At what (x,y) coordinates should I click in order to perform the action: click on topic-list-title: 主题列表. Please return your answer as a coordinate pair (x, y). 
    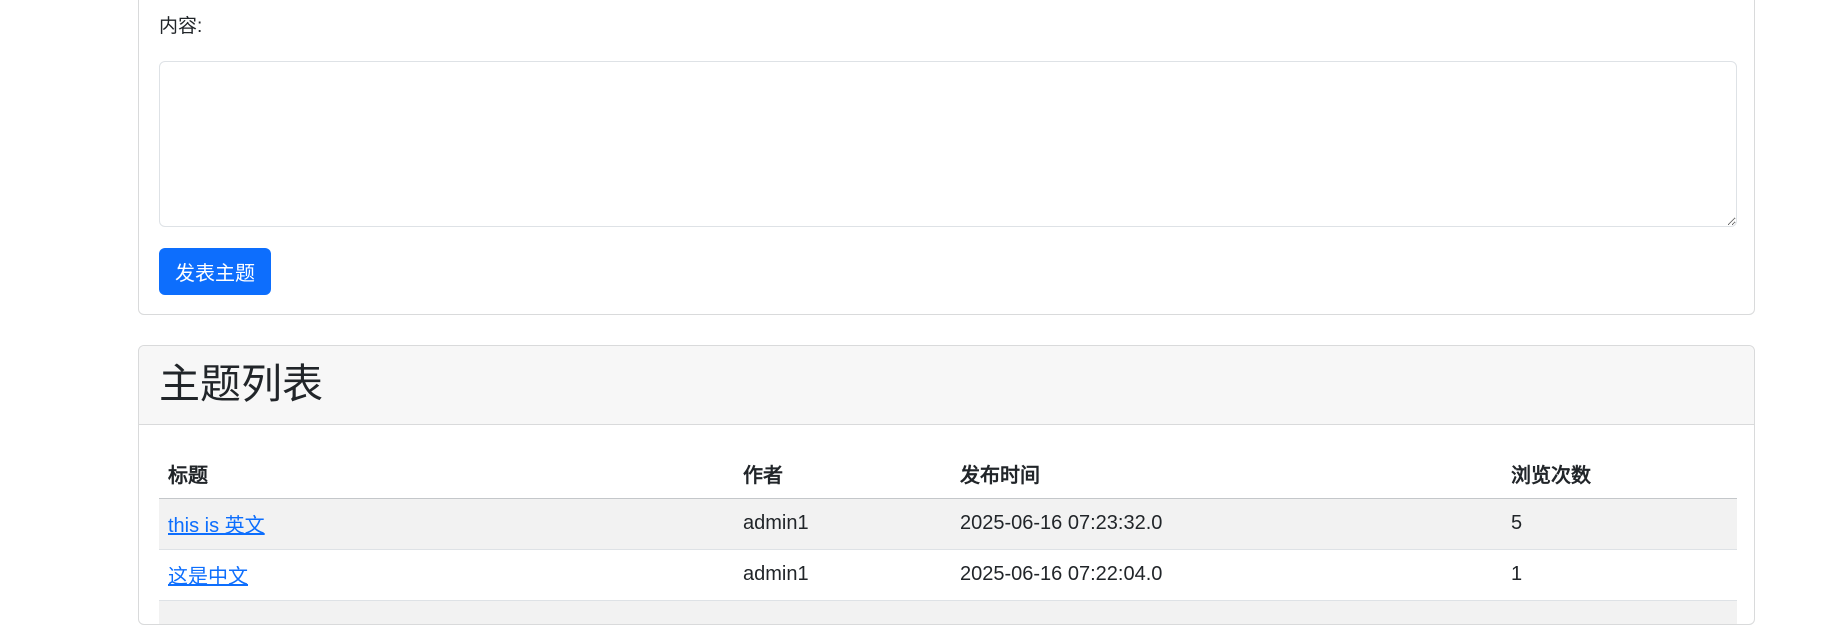
    Looking at the image, I should click on (241, 384).